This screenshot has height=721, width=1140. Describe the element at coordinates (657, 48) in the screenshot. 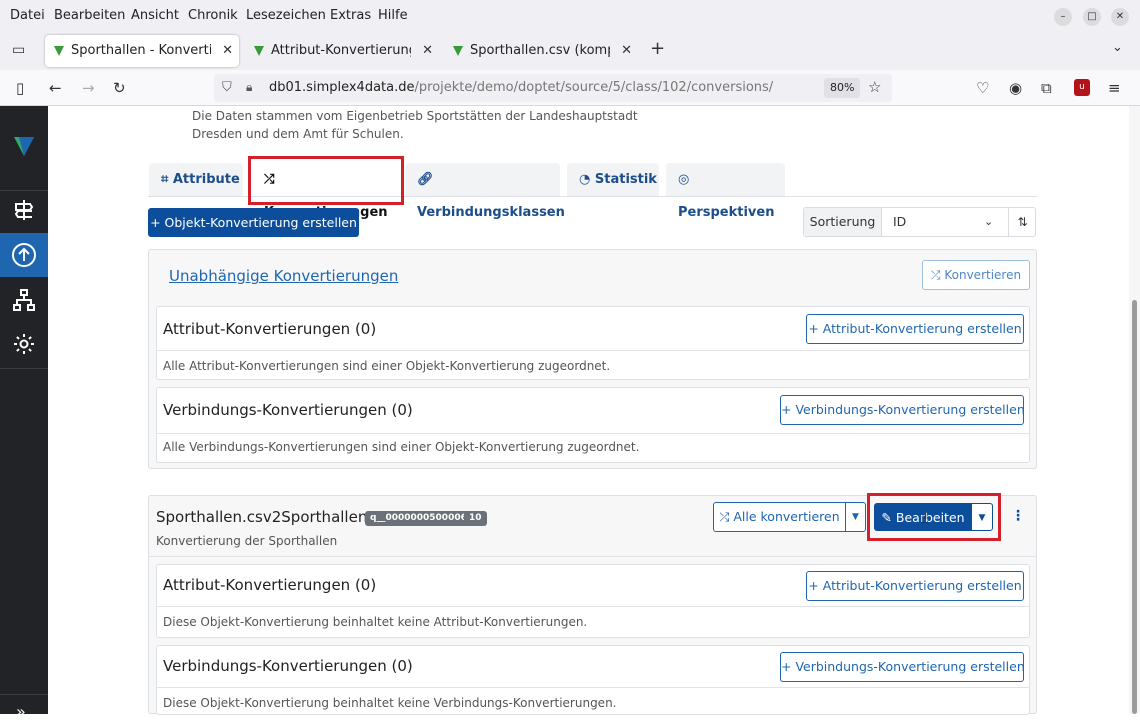

I see `new-tab-icon: +` at that location.